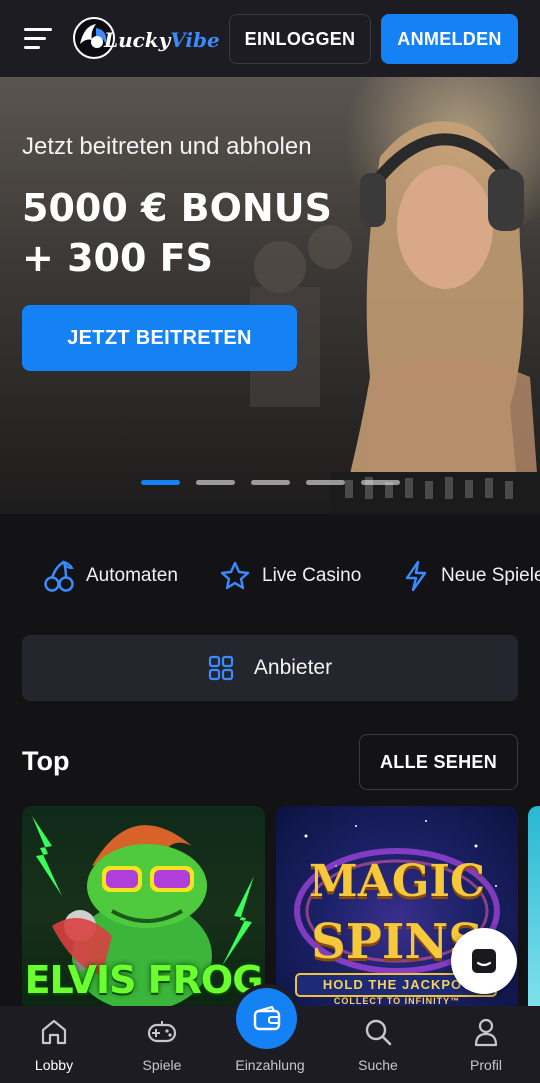 Image resolution: width=540 pixels, height=1083 pixels. What do you see at coordinates (235, 575) in the screenshot?
I see `star-icon` at bounding box center [235, 575].